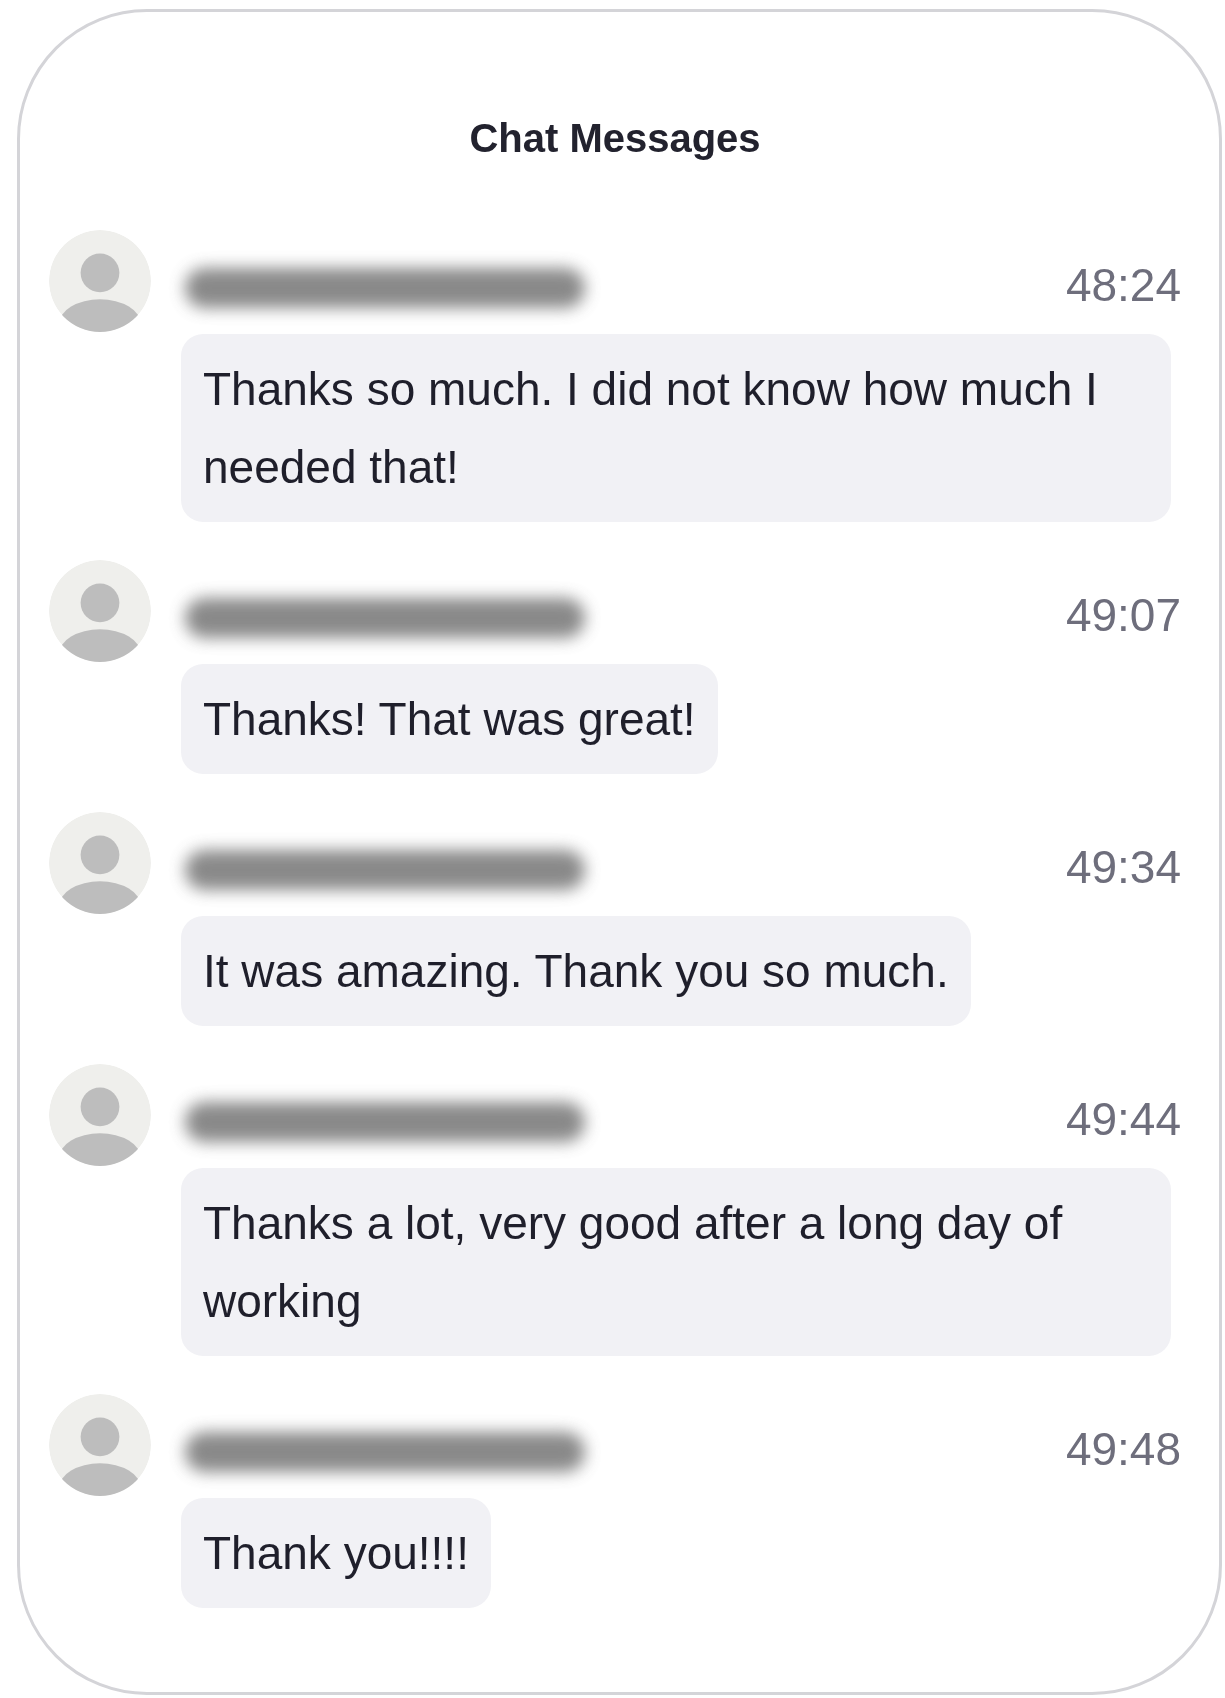 The height and width of the screenshot is (1698, 1225). I want to click on message-bubble: It was amazing. Thank you so much., so click(576, 971).